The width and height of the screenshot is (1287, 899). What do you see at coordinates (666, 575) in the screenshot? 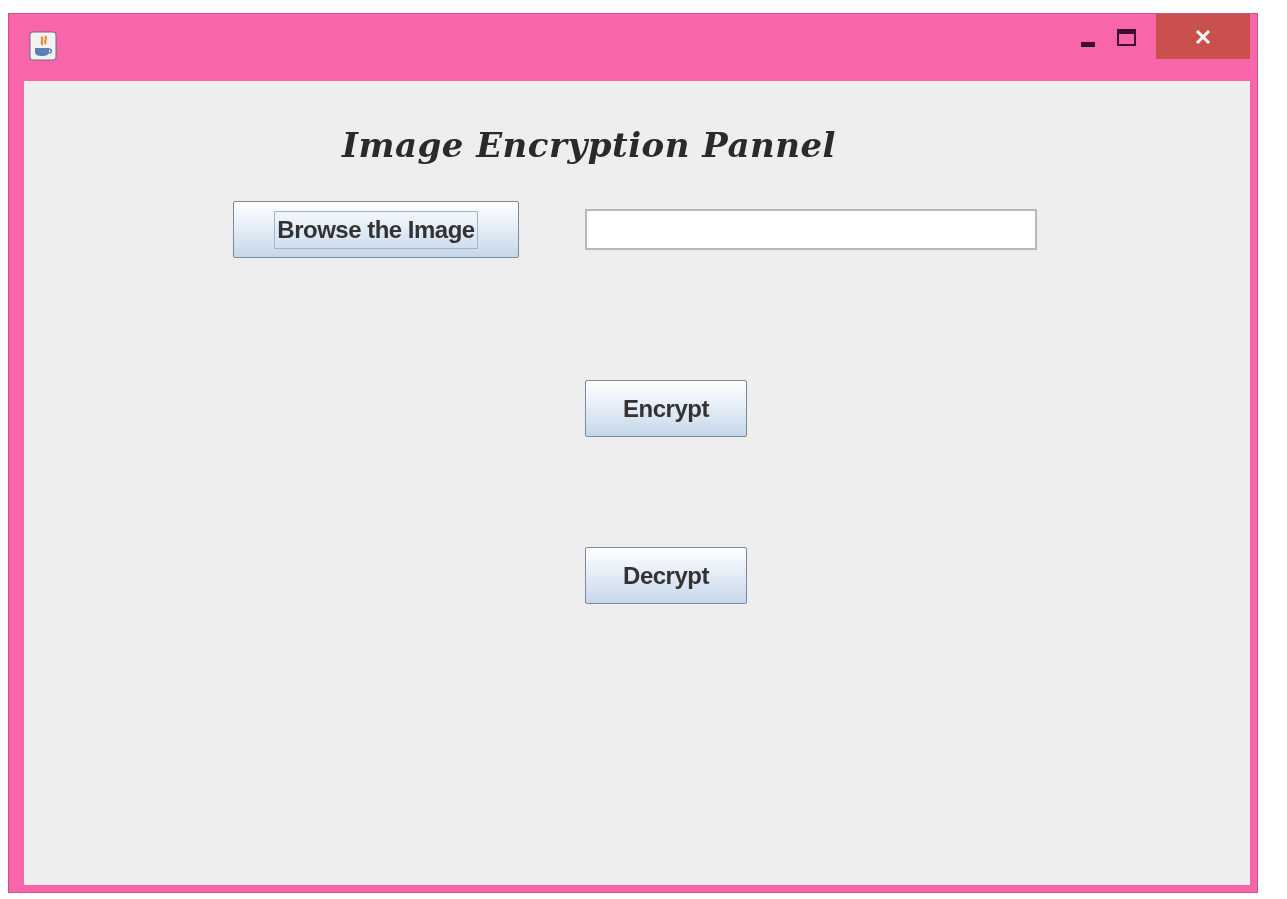
I see `decrypt-button: Decrypt` at bounding box center [666, 575].